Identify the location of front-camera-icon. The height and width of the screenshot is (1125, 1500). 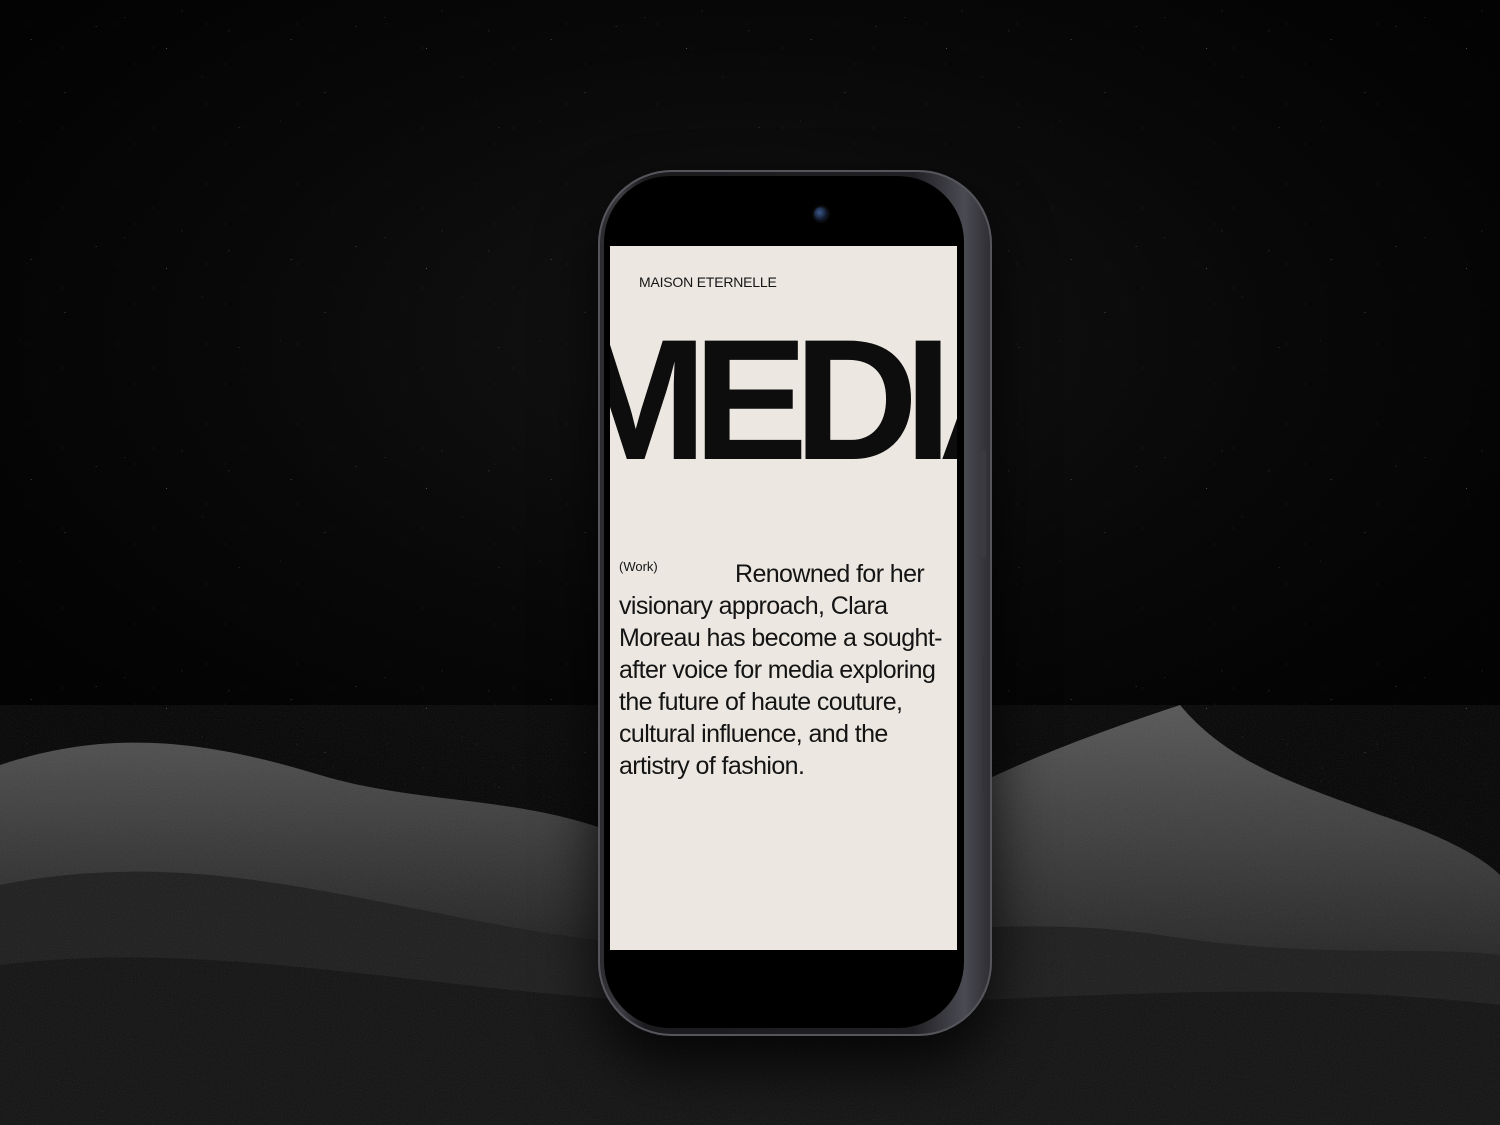
(821, 214).